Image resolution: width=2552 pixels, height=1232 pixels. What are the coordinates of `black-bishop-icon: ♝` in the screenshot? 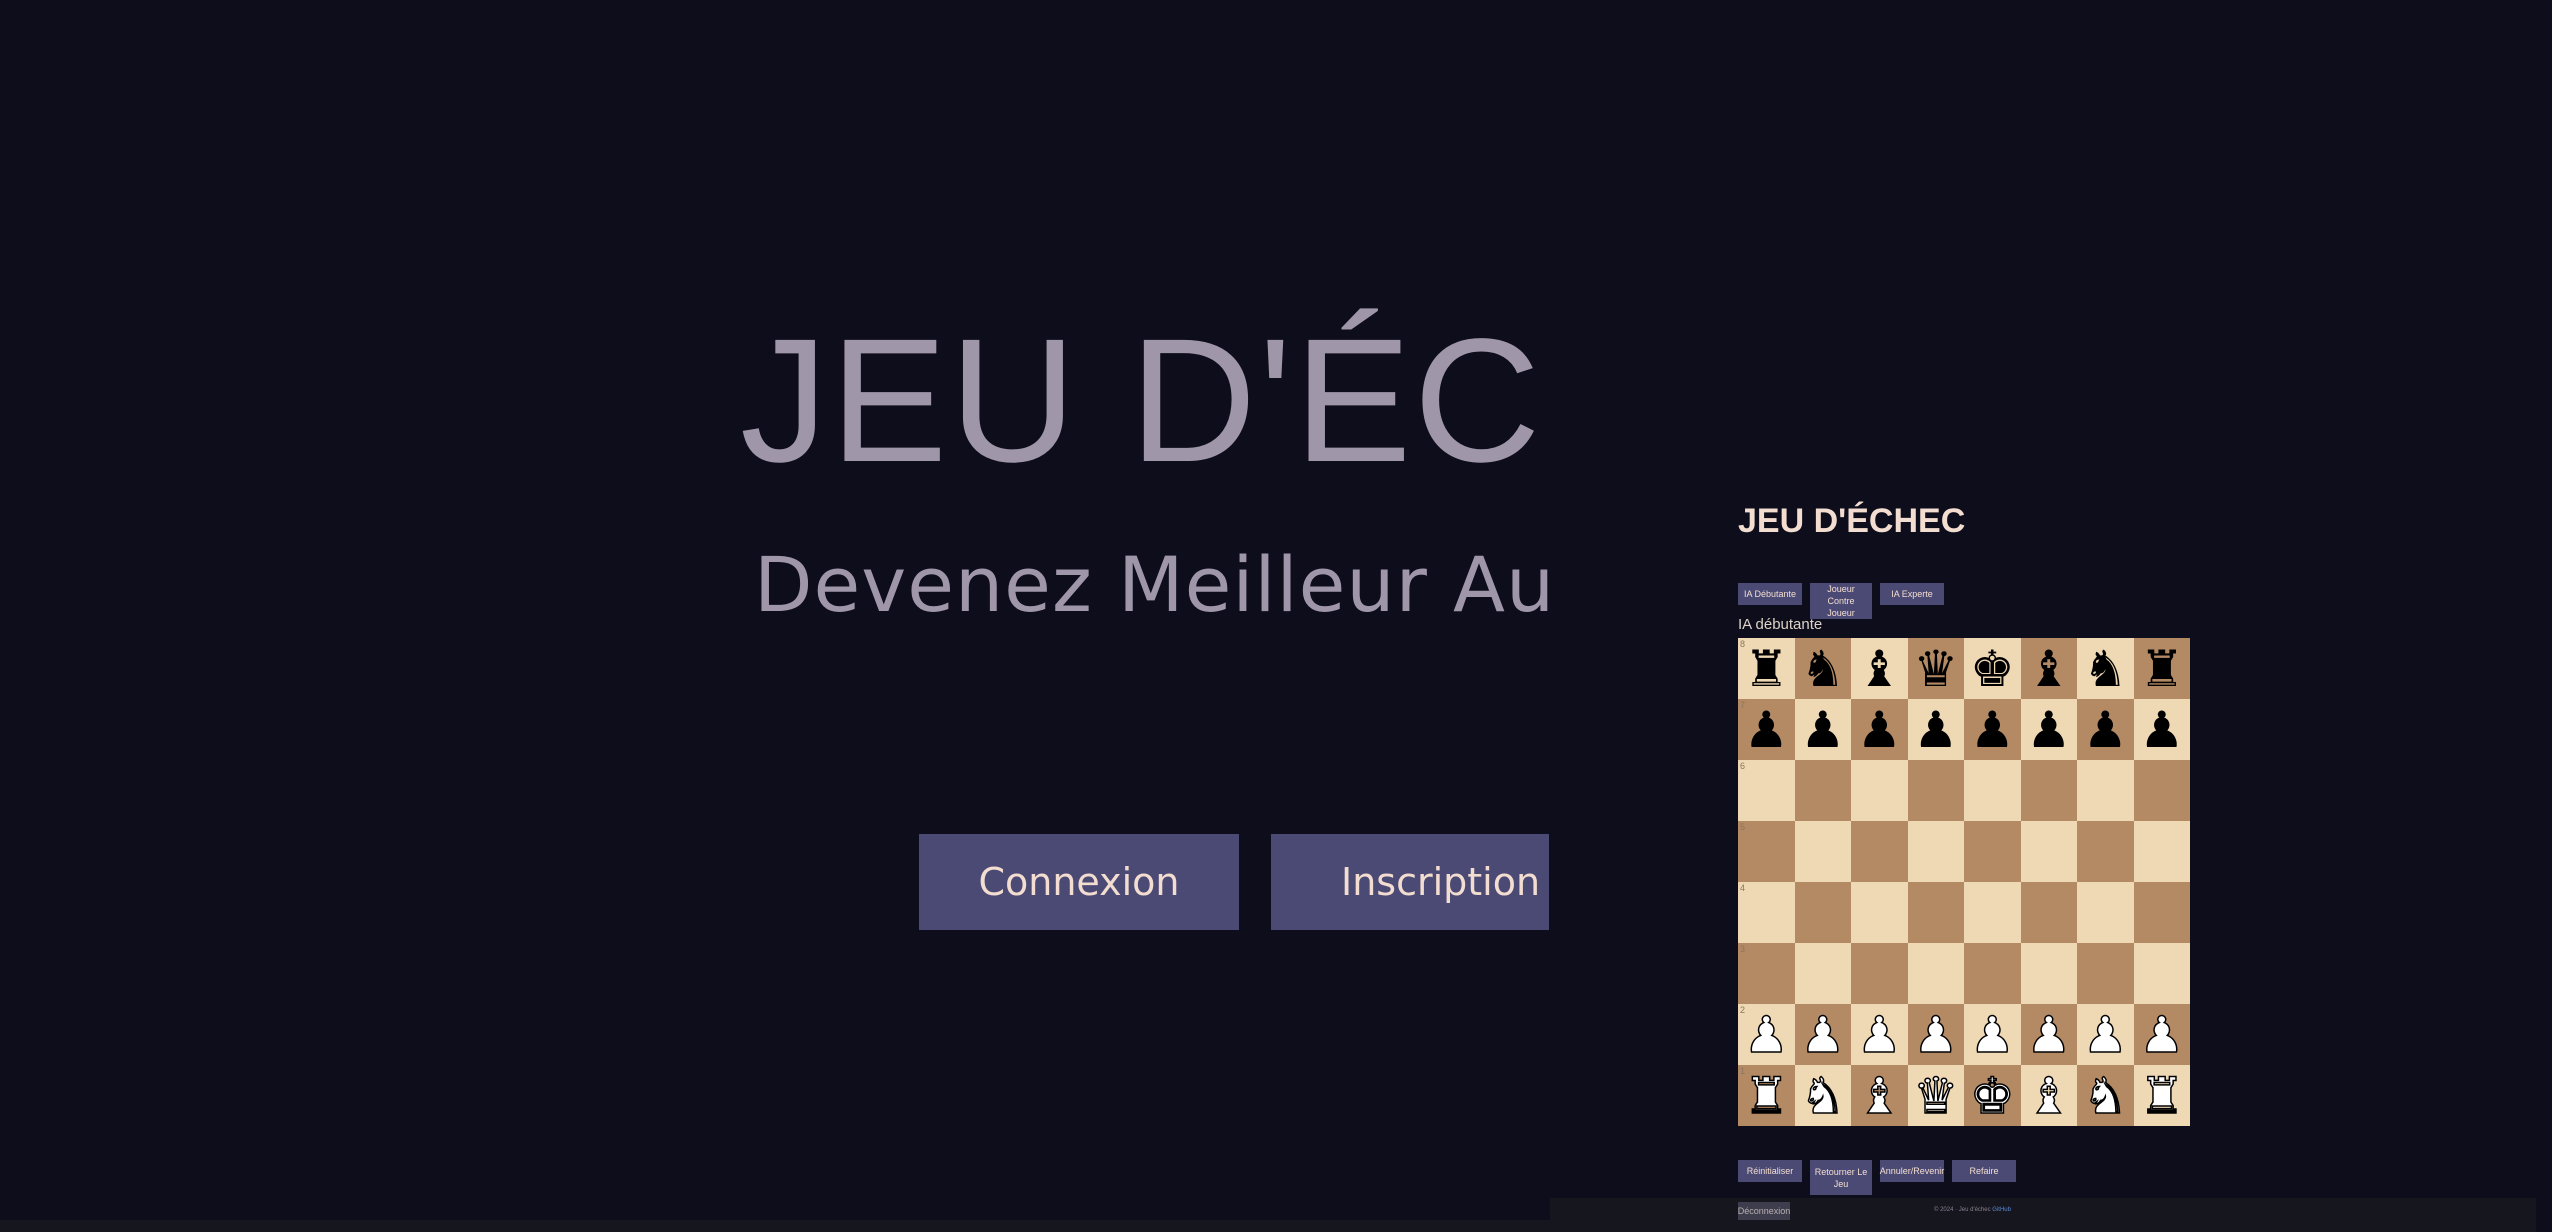 It's located at (2048, 669).